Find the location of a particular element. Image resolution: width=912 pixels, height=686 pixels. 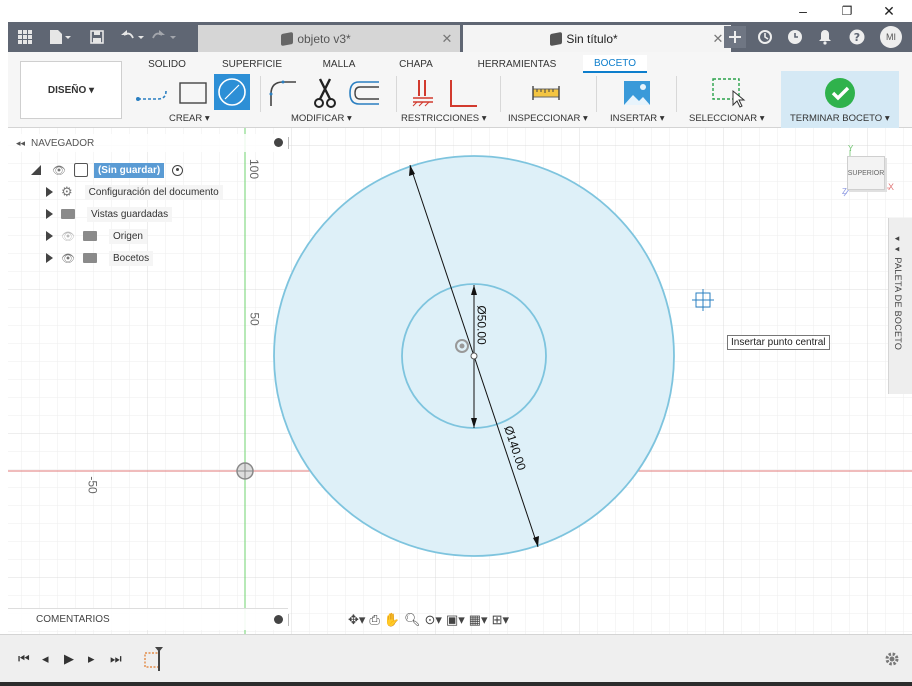

ruler-label-50: 50 is located at coordinates (254, 319).